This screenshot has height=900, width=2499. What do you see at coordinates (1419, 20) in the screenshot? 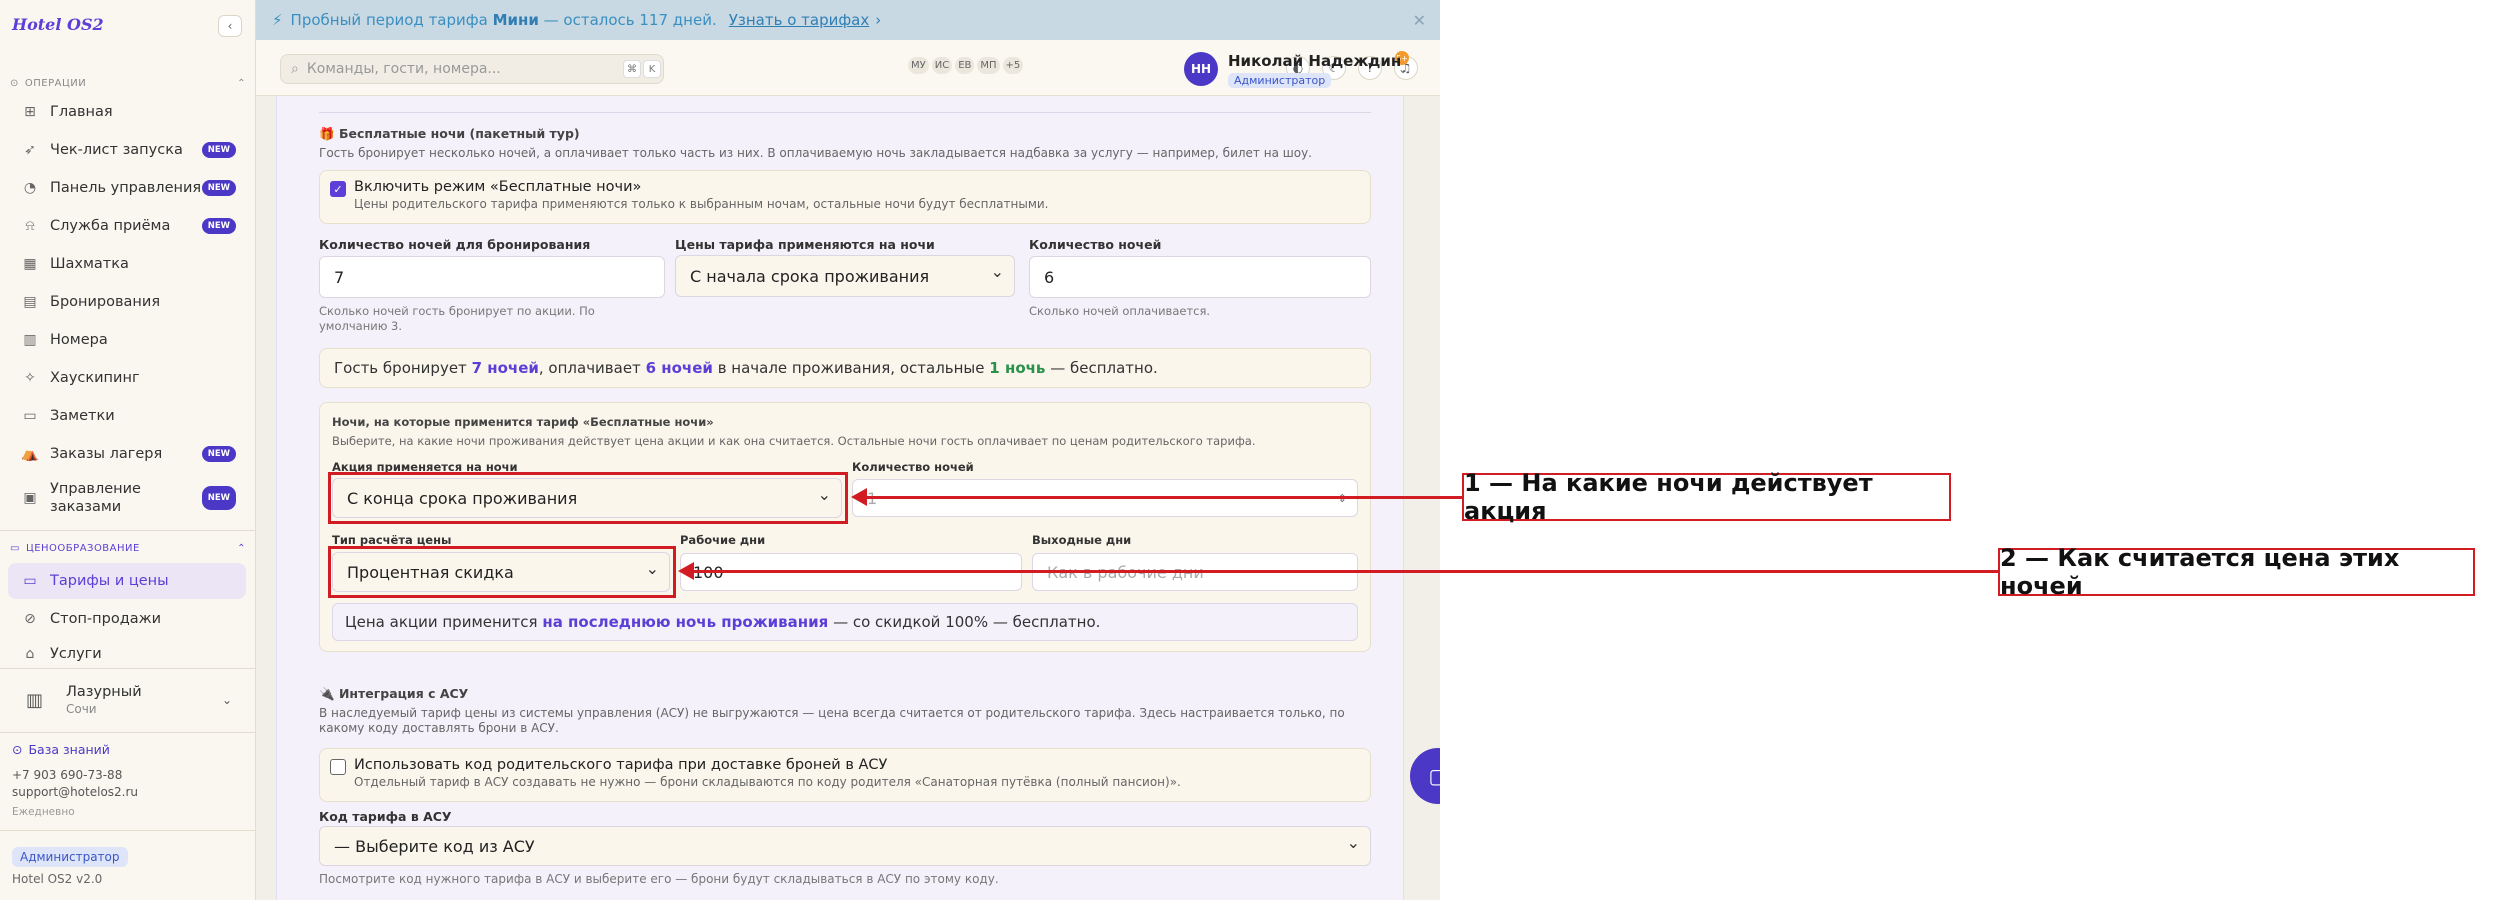
I see `close-icon: ✕` at bounding box center [1419, 20].